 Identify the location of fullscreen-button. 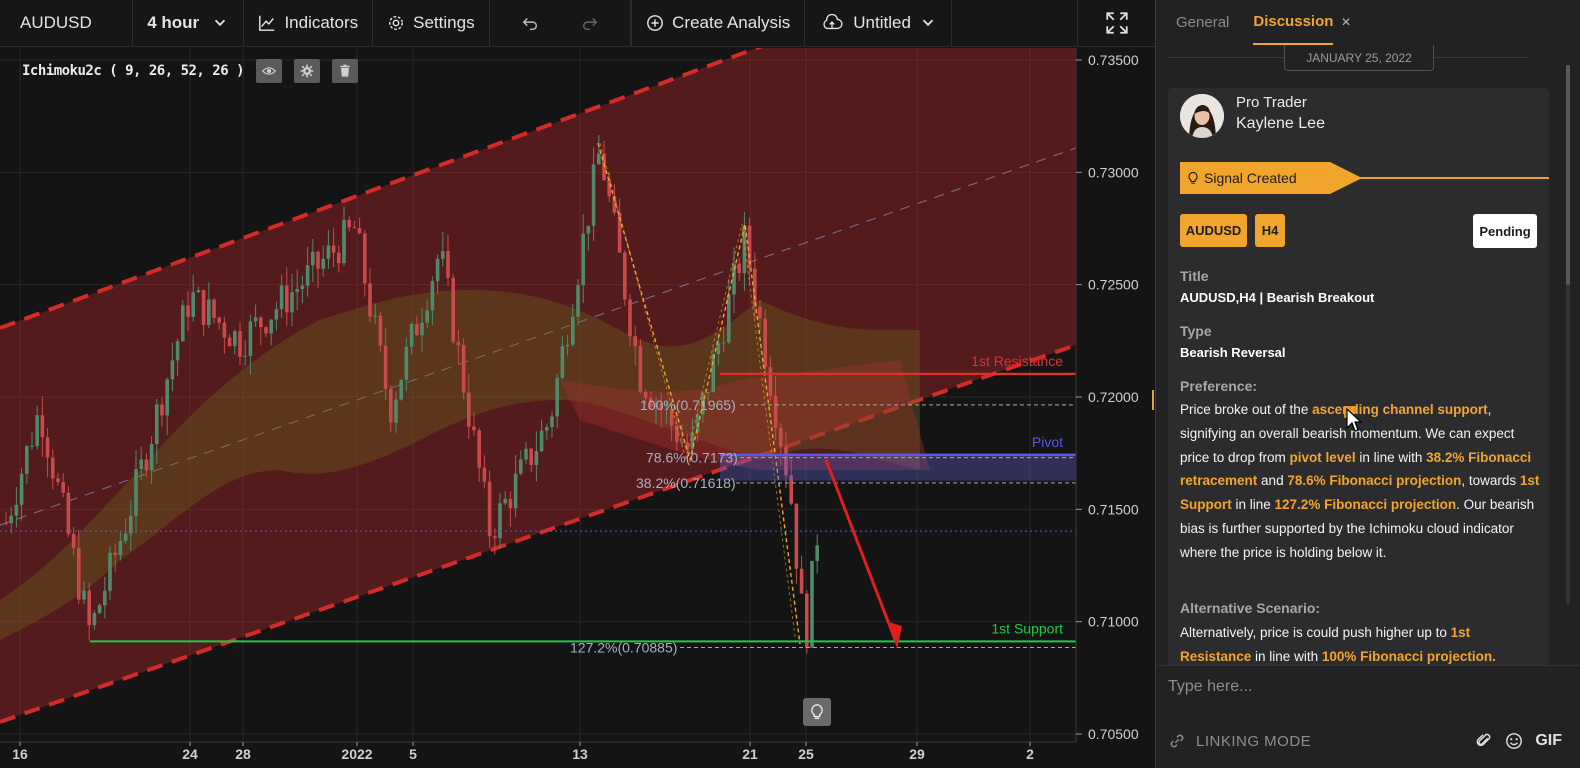
(1116, 23).